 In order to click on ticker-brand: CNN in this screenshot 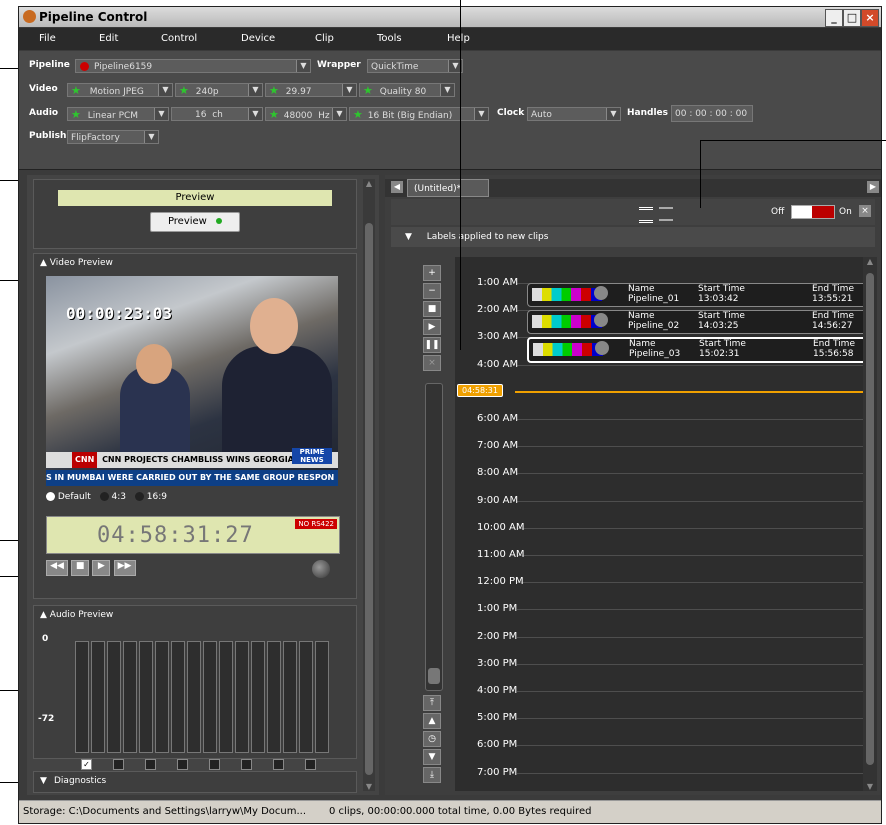, I will do `click(85, 460)`.